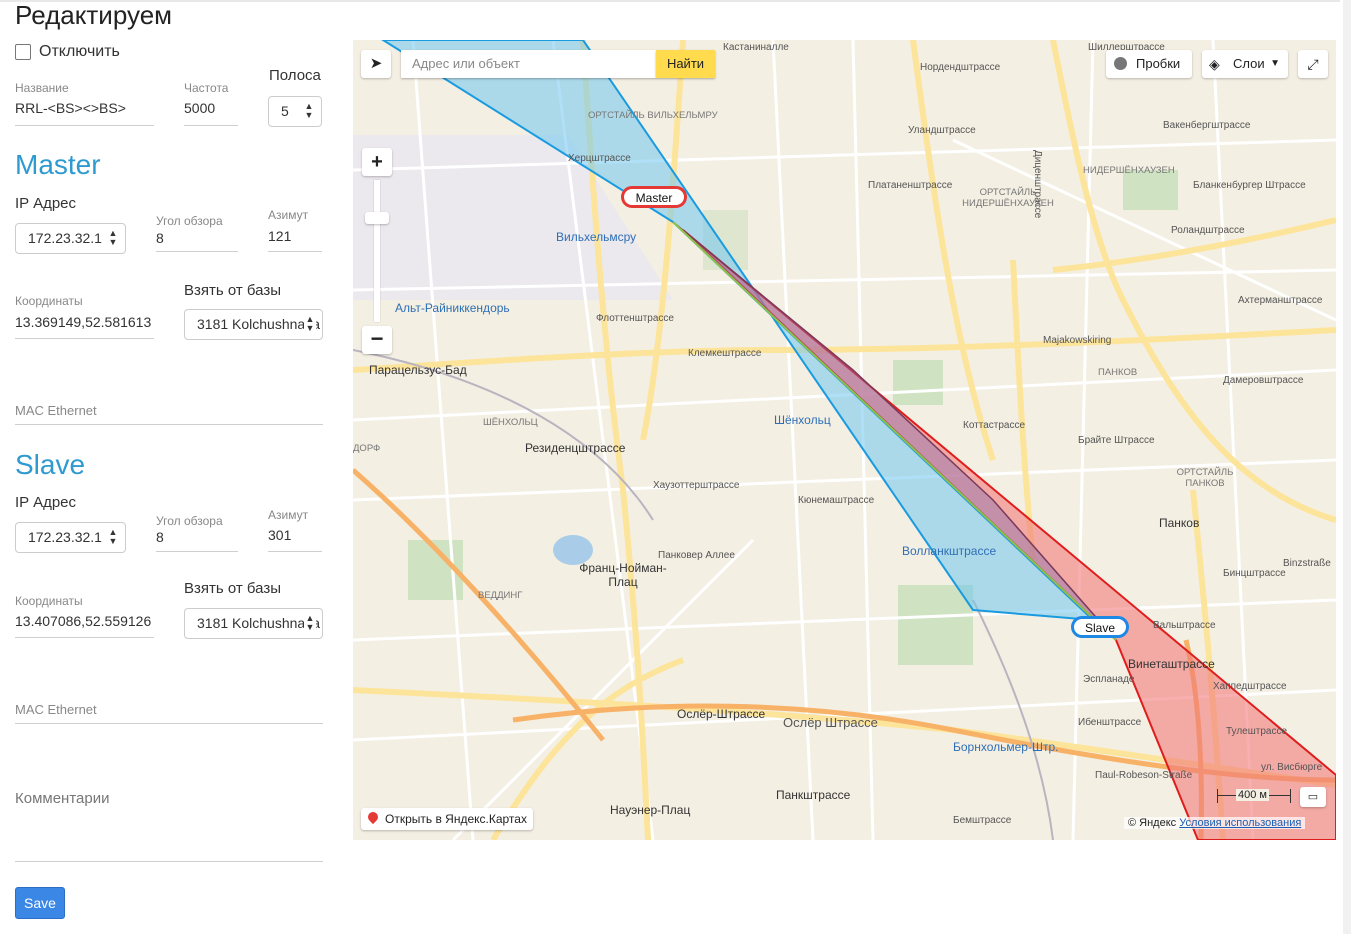  Describe the element at coordinates (1008, 198) in the screenshot. I see `district-label: ОРТСТАЙЛЬ НИДЕРШЁНХАУЗЕН` at that location.